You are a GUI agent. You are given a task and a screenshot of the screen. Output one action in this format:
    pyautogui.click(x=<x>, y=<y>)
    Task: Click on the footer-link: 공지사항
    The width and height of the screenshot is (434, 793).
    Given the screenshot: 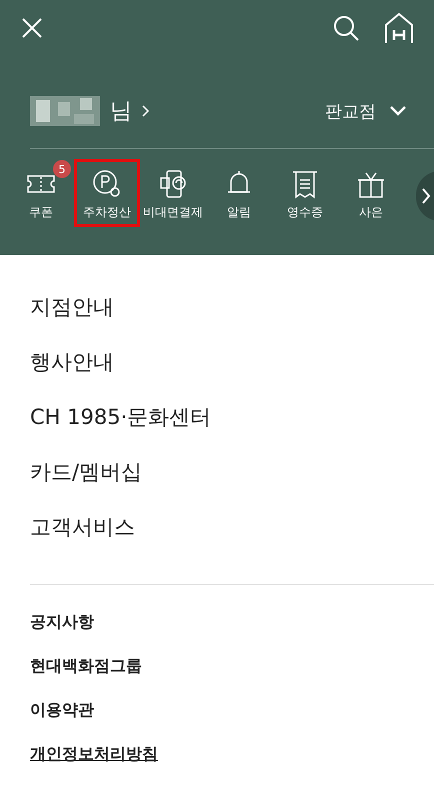 What is the action you would take?
    pyautogui.click(x=232, y=629)
    